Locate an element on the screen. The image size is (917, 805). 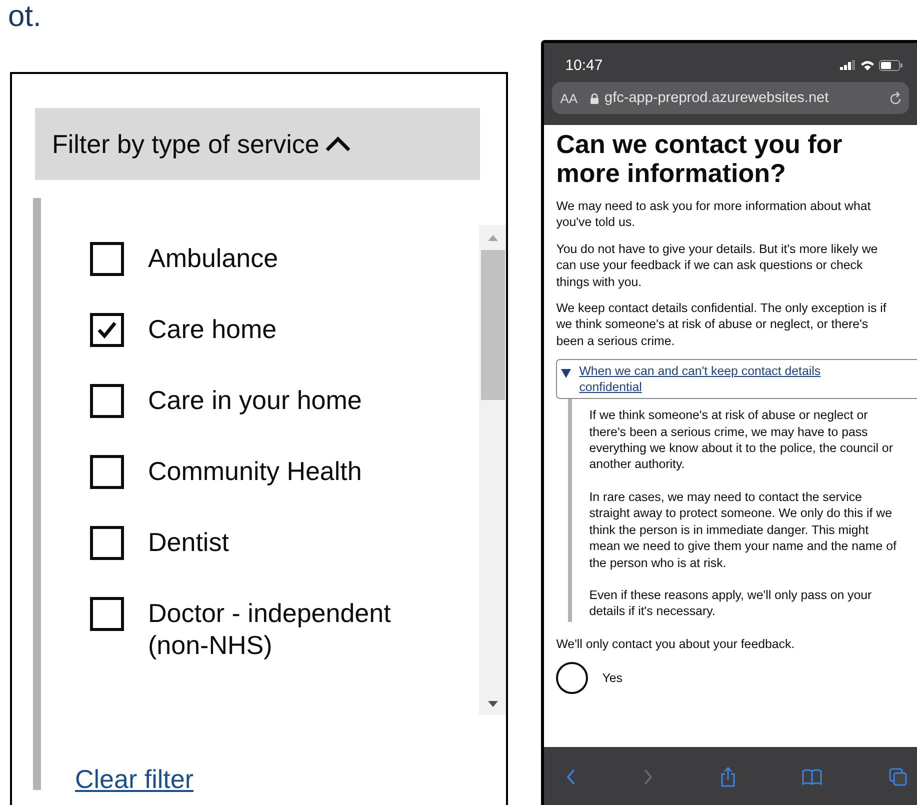
details-summary-link: When we can and can't keep contact details confidential is located at coordinates (748, 379).